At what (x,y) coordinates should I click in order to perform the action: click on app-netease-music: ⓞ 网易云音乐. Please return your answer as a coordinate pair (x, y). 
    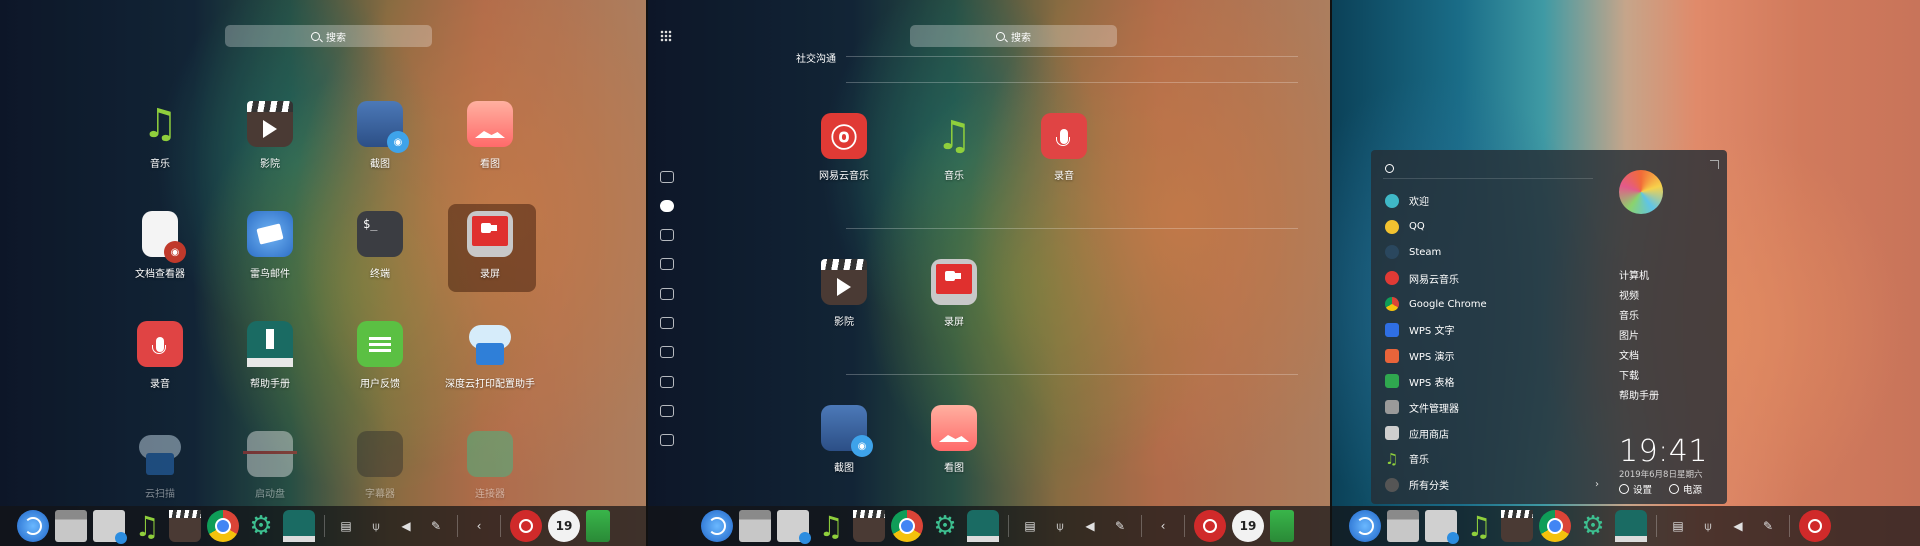
    Looking at the image, I should click on (844, 147).